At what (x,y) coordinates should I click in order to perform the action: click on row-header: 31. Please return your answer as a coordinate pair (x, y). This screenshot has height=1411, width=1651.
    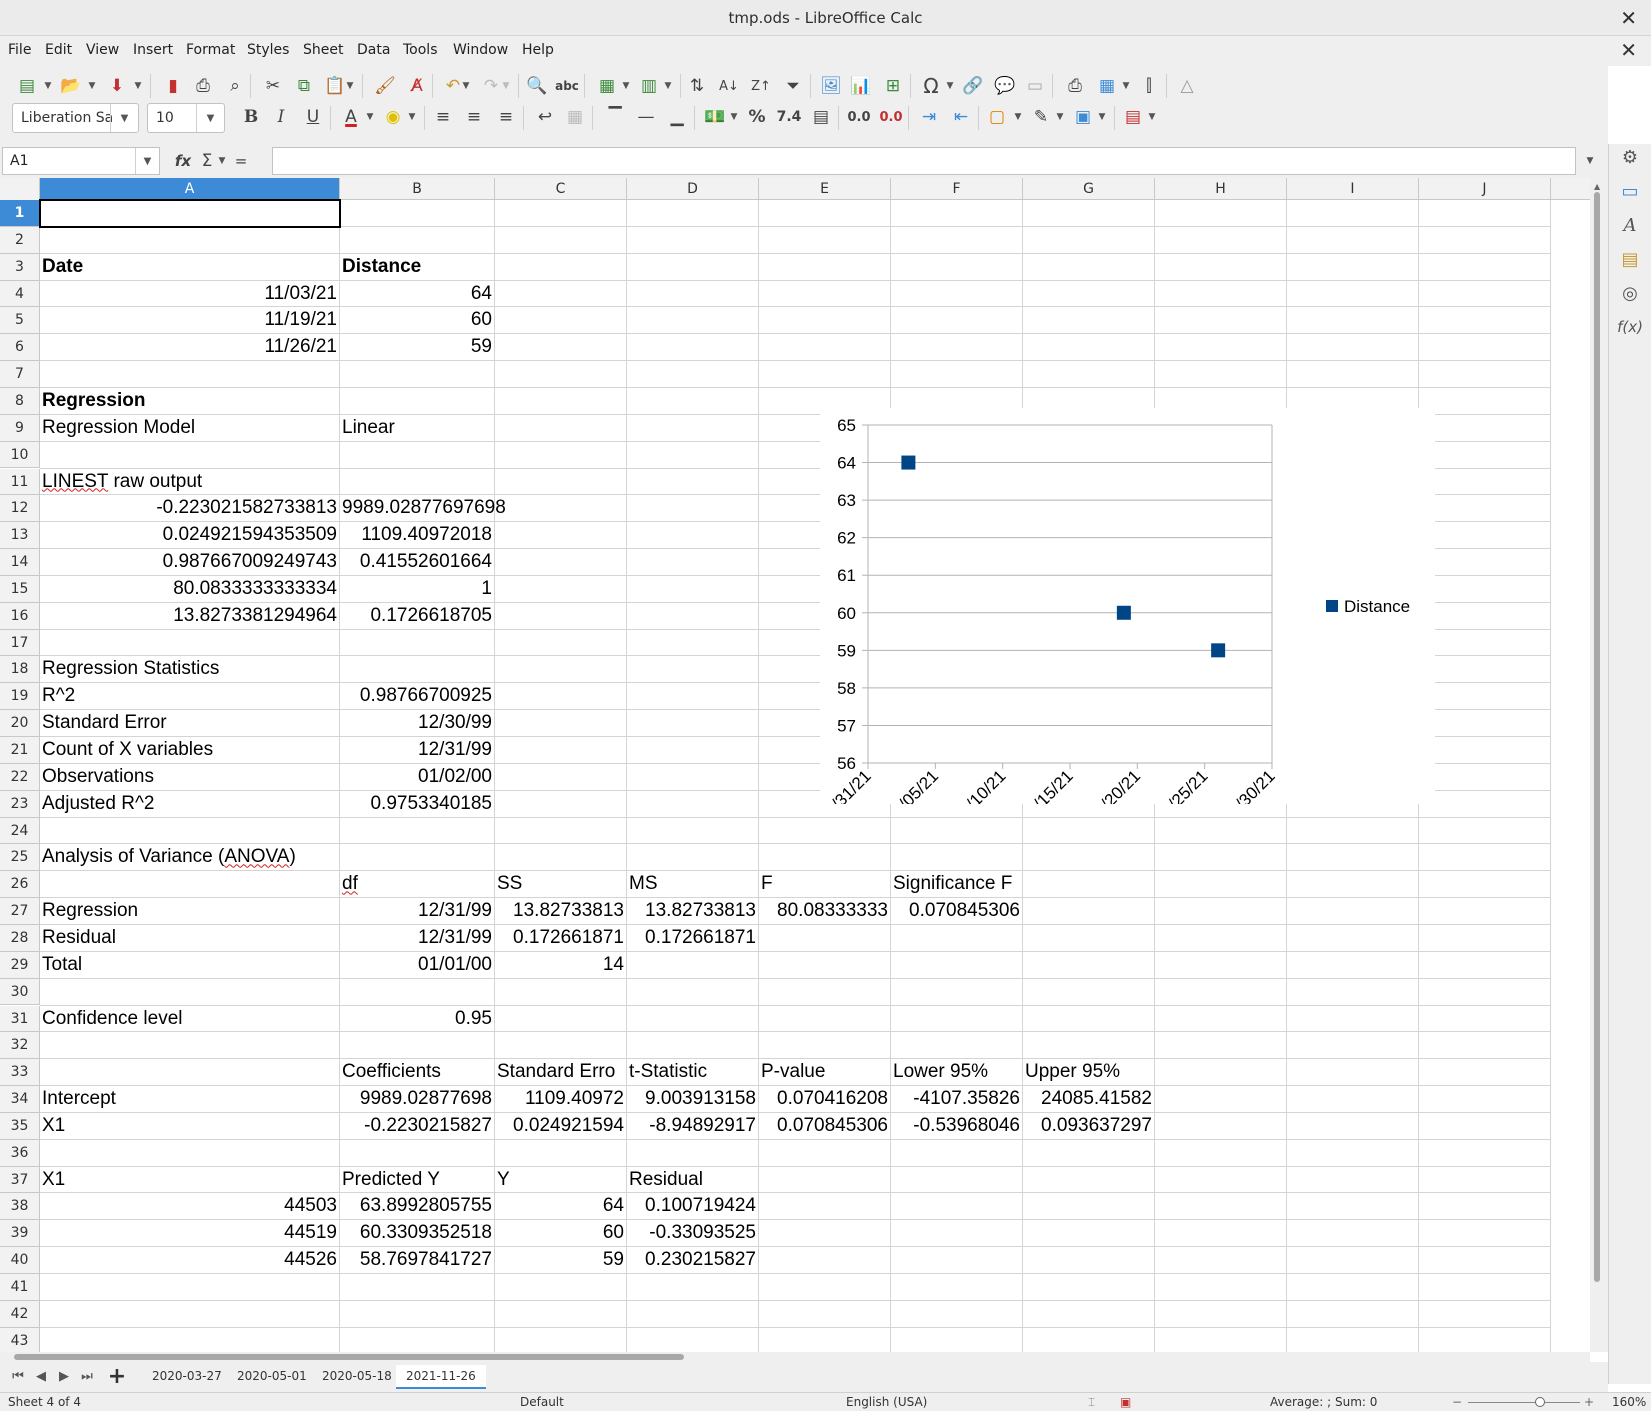
    Looking at the image, I should click on (20, 1019).